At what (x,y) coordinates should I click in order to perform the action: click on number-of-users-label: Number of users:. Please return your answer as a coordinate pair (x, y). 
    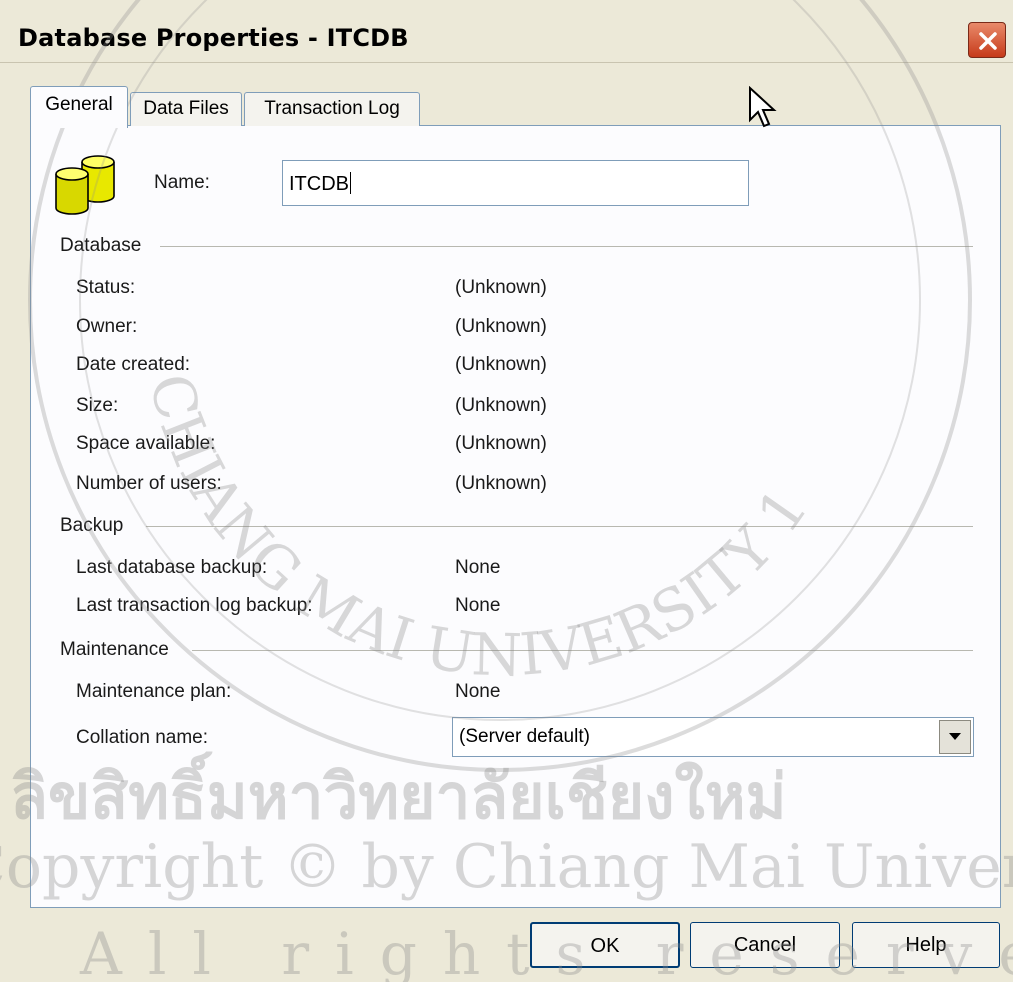
    Looking at the image, I should click on (149, 483).